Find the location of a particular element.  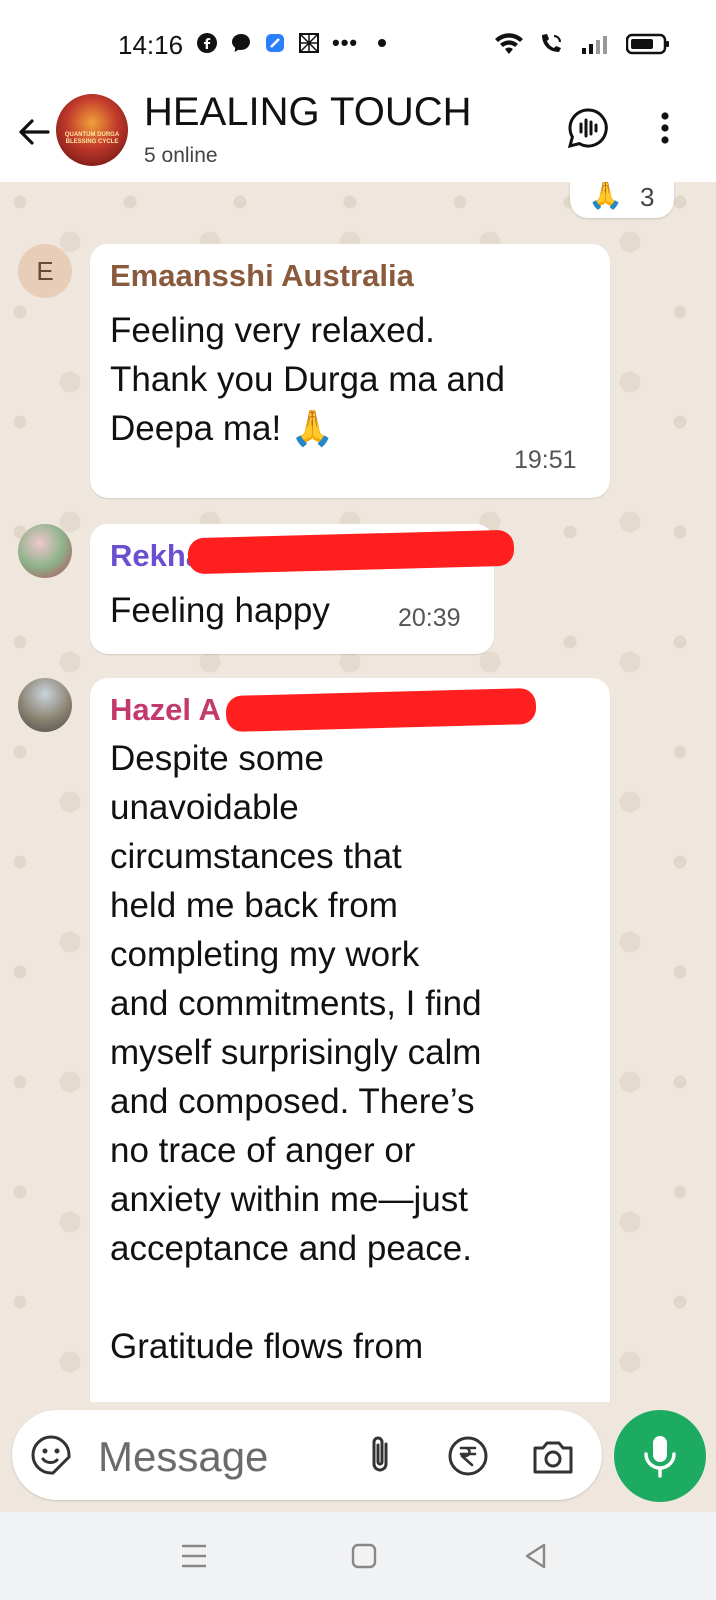

online-count: 5 online is located at coordinates (181, 155).